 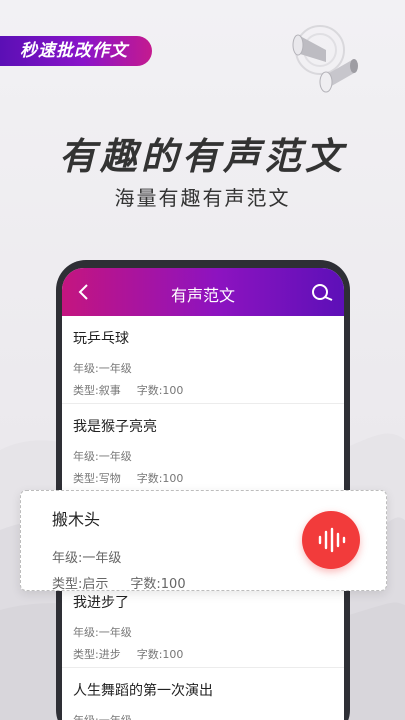 I want to click on item-title: 玩乒乓球, so click(x=101, y=339).